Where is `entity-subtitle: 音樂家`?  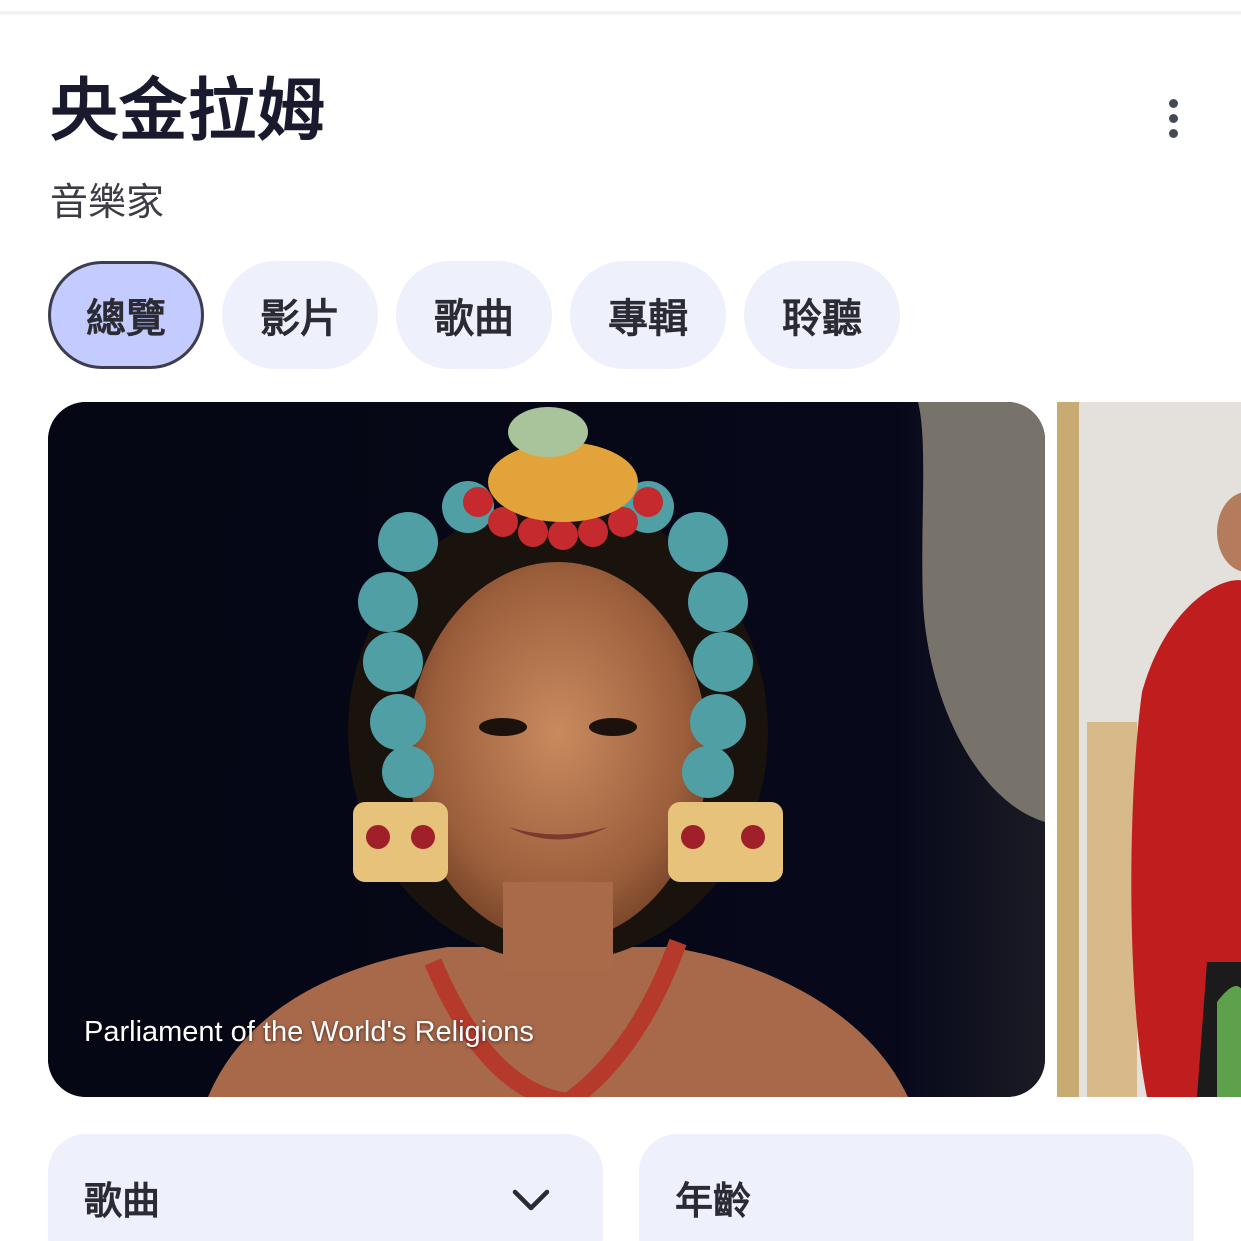
entity-subtitle: 音樂家 is located at coordinates (107, 202).